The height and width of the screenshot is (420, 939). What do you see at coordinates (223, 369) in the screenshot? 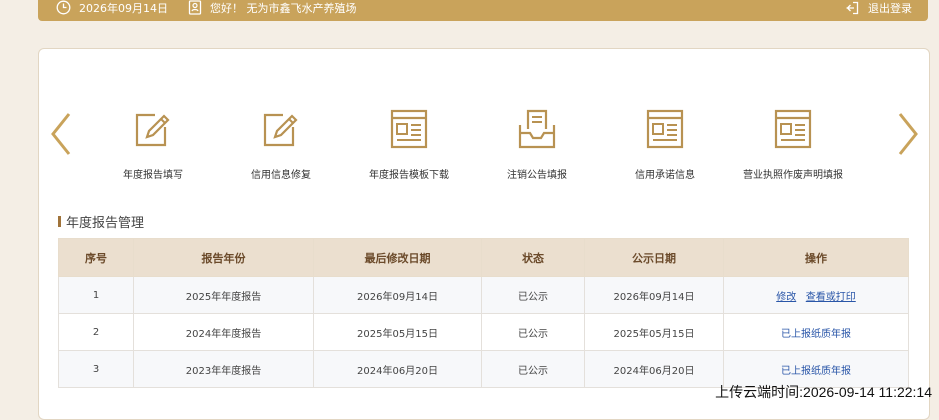
I see `cell-year: 2023年年度报告` at bounding box center [223, 369].